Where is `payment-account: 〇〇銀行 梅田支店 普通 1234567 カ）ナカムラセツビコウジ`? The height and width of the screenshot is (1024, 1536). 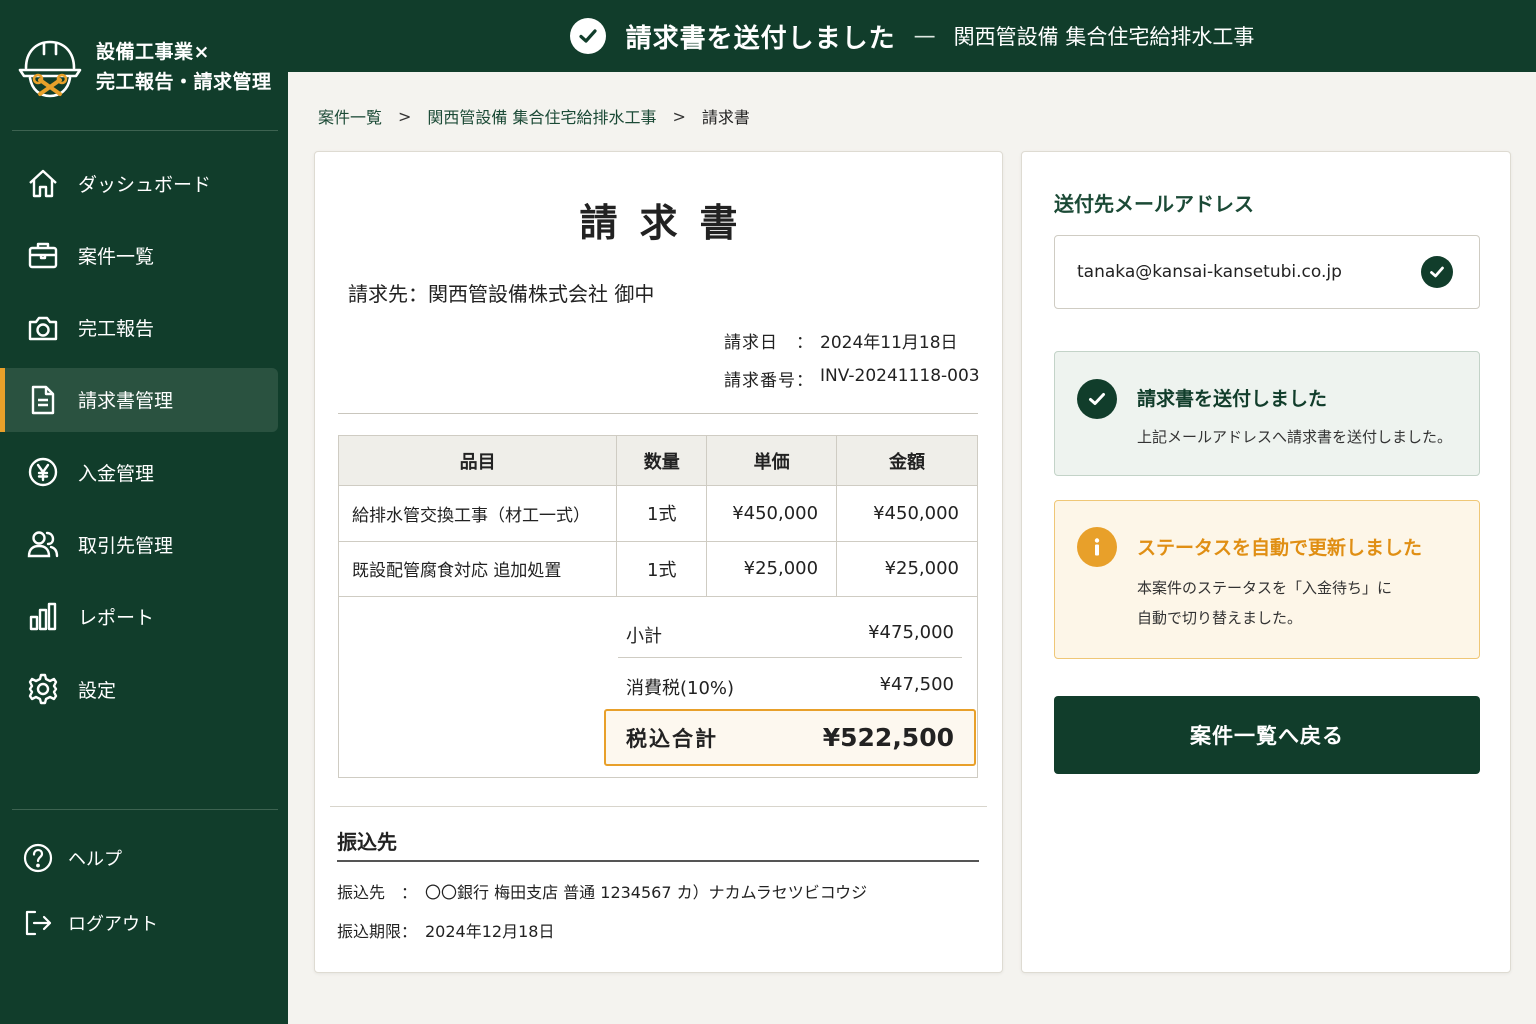 payment-account: 〇〇銀行 梅田支店 普通 1234567 カ）ナカムラセツビコウジ is located at coordinates (646, 892).